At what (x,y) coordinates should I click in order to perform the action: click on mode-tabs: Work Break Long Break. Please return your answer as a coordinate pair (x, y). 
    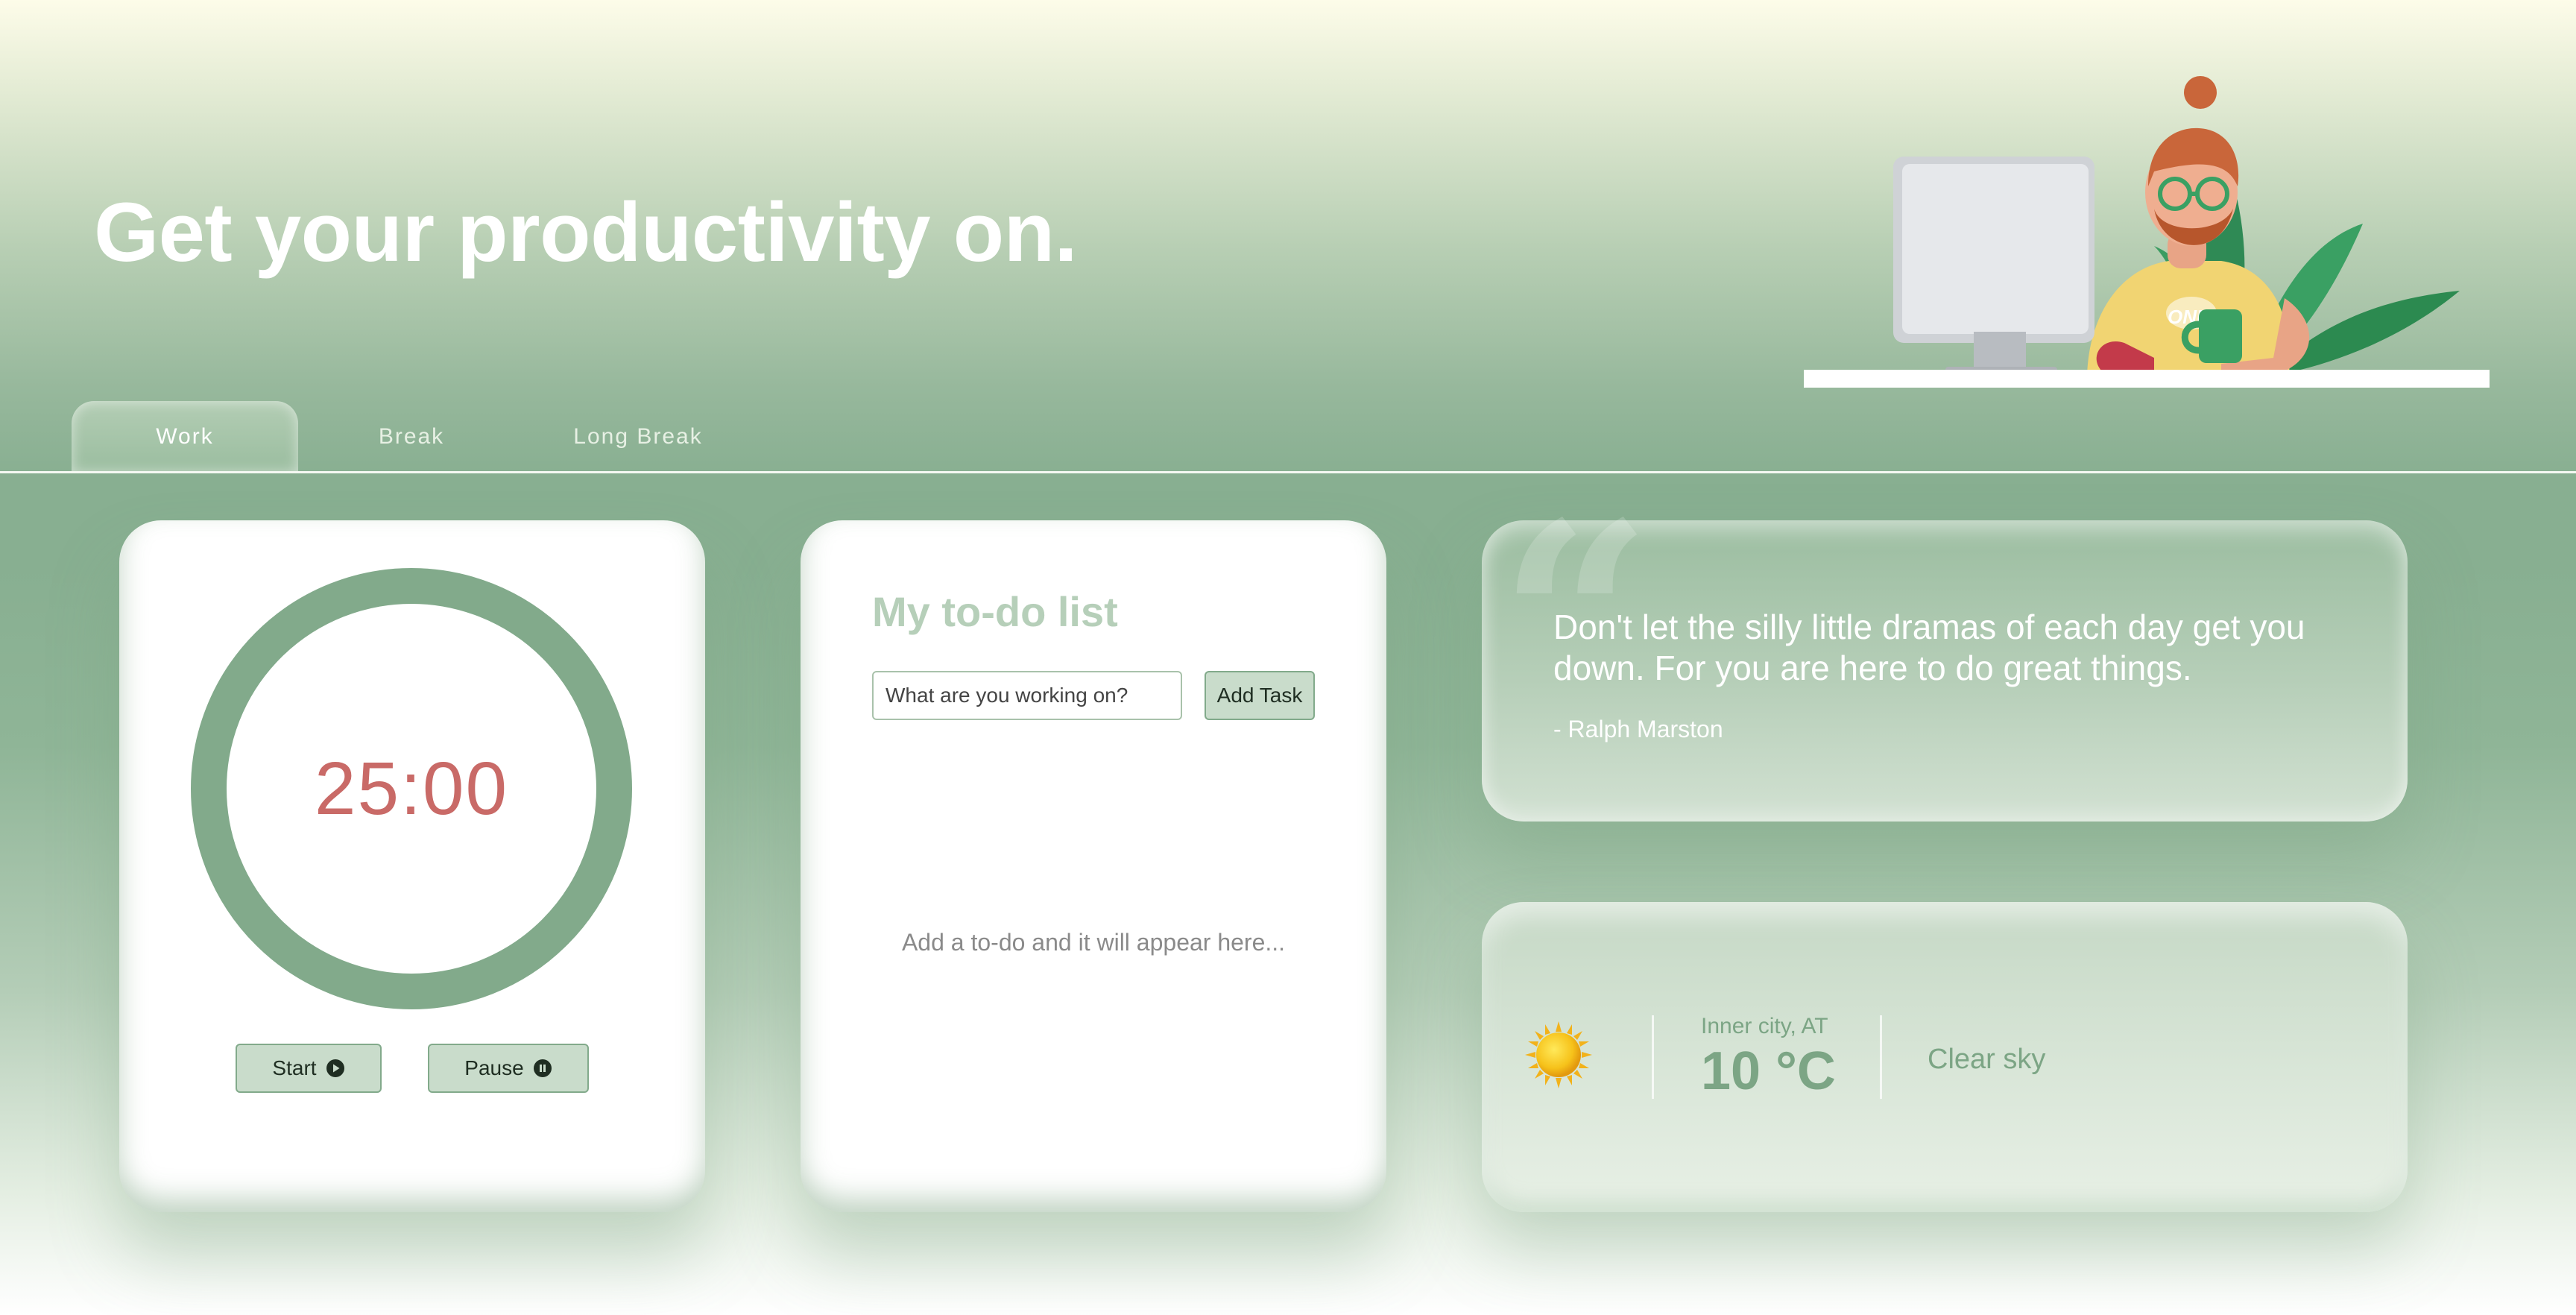
    Looking at the image, I should click on (412, 437).